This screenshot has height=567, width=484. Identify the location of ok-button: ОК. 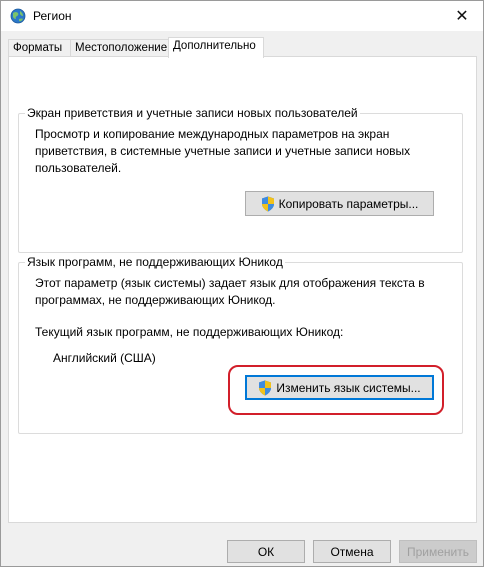
(266, 551).